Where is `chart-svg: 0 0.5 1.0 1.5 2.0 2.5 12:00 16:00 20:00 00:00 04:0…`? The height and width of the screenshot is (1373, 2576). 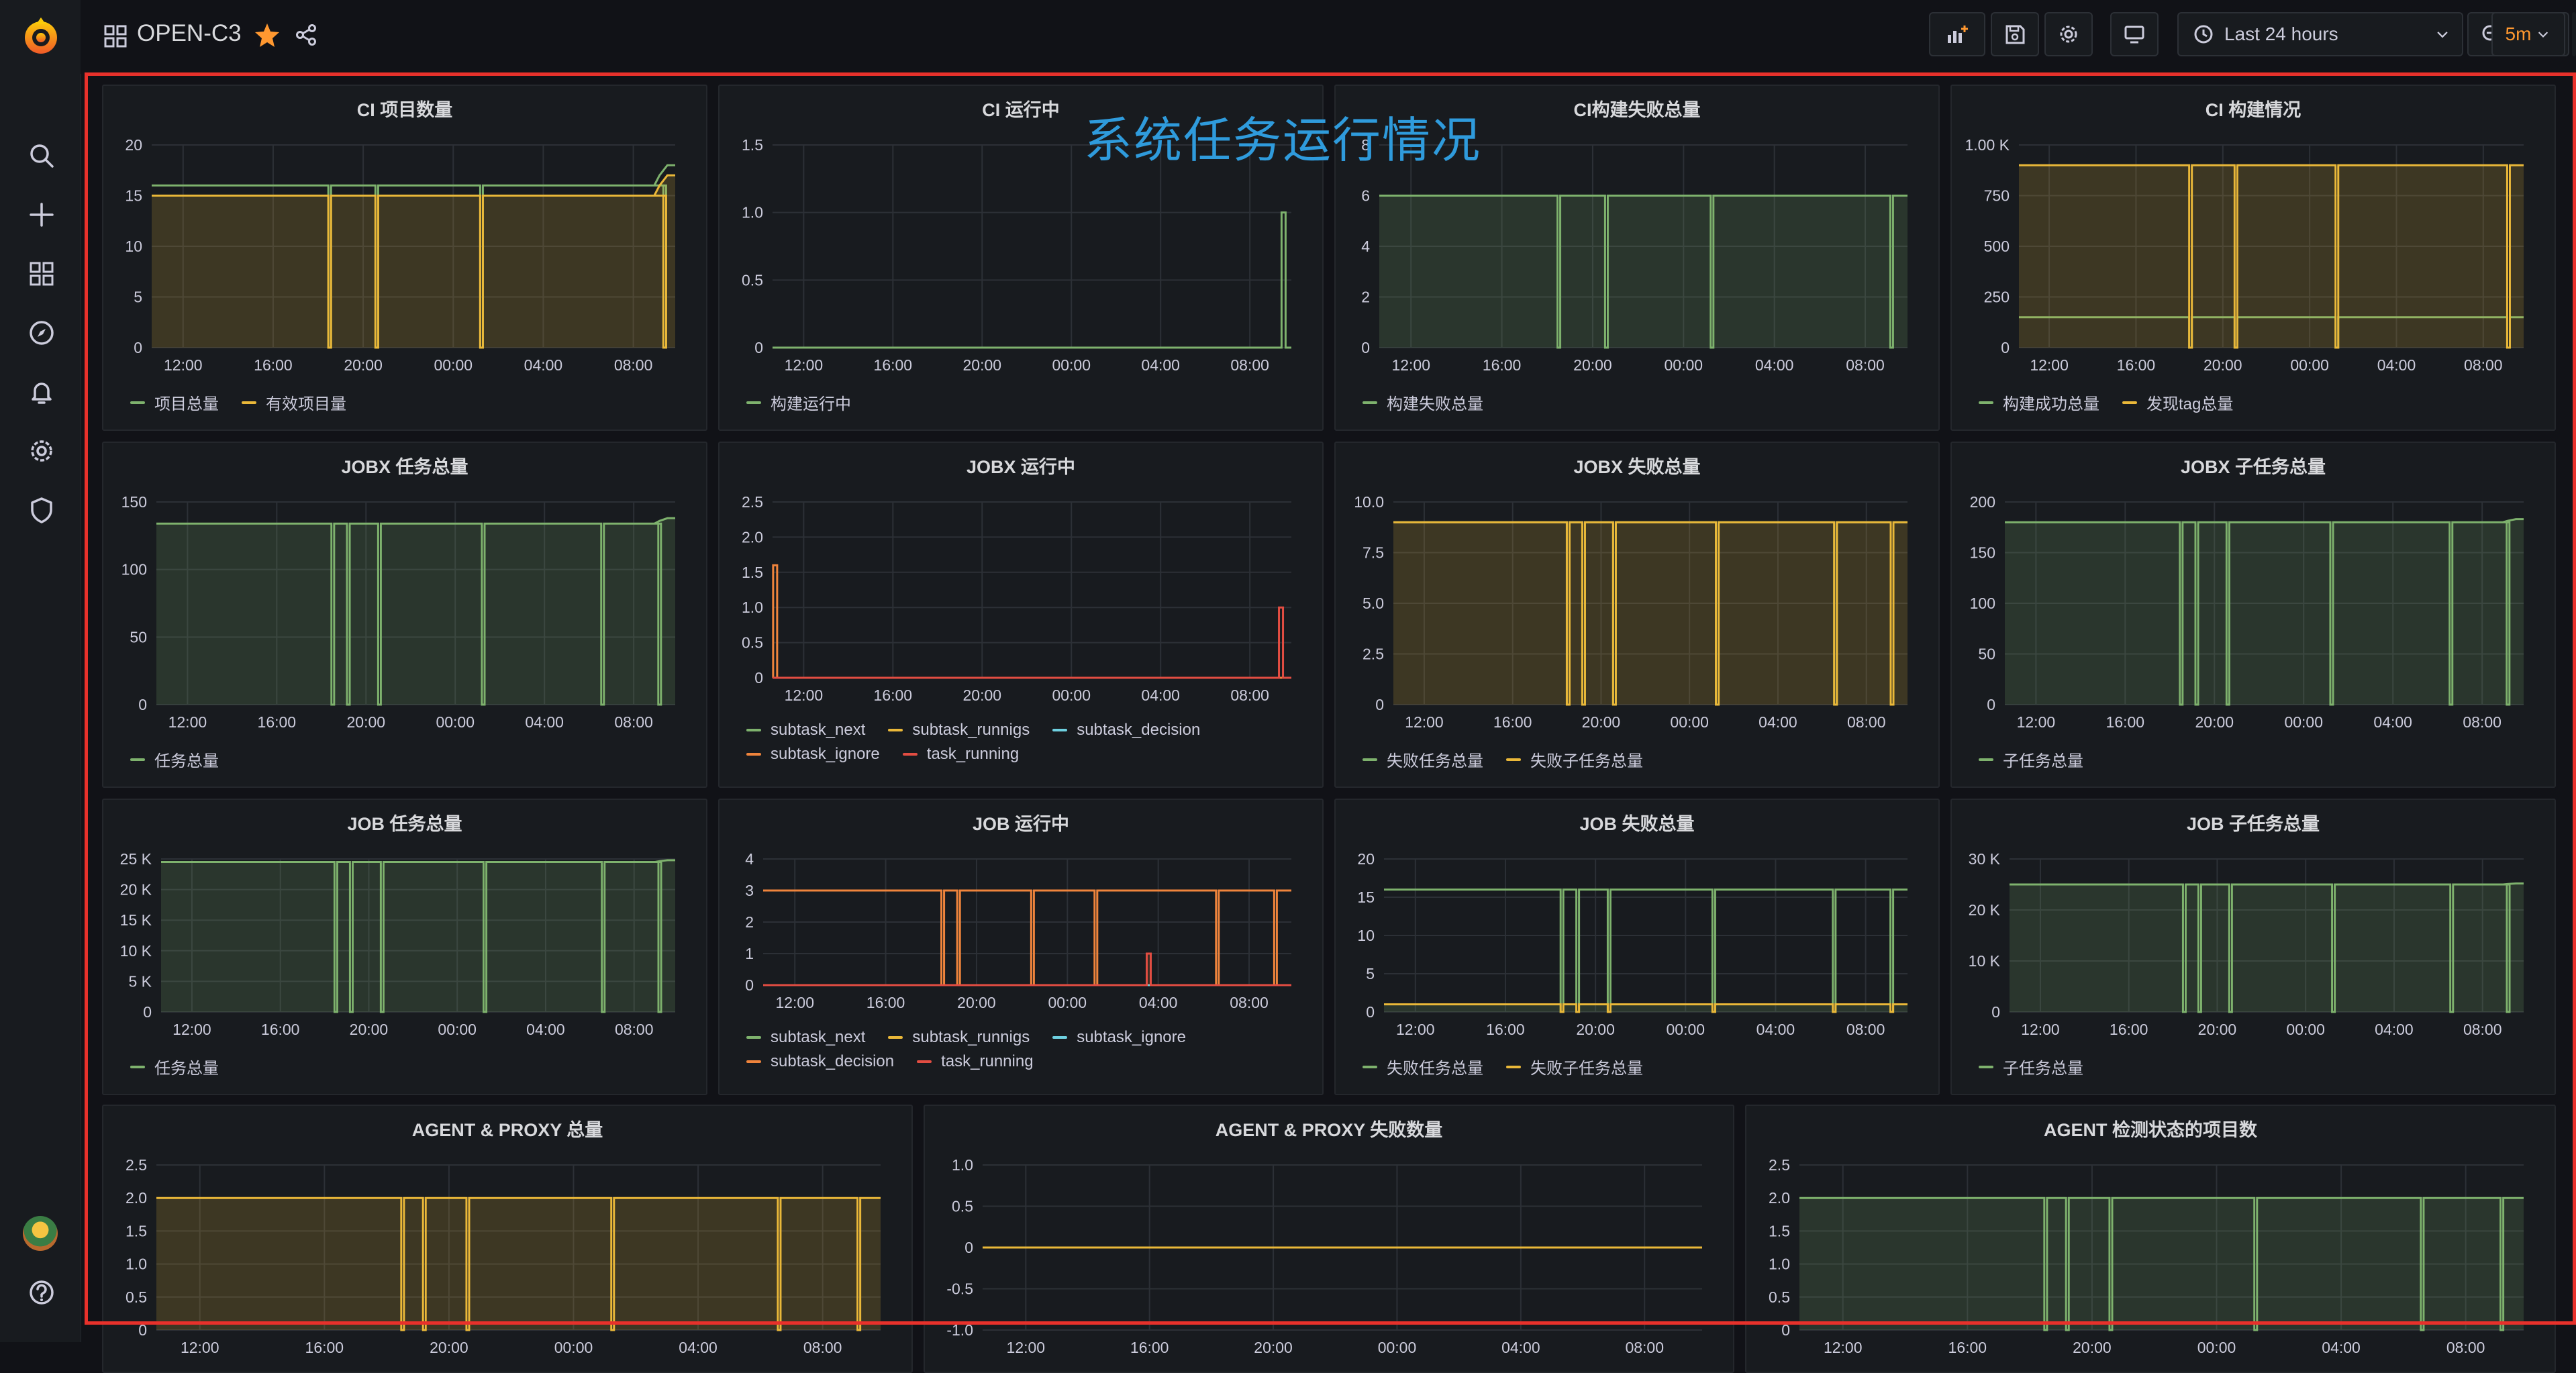 chart-svg: 0 0.5 1.0 1.5 2.0 2.5 12:00 16:00 20:00 00:00 04:0… is located at coordinates (2146, 1256).